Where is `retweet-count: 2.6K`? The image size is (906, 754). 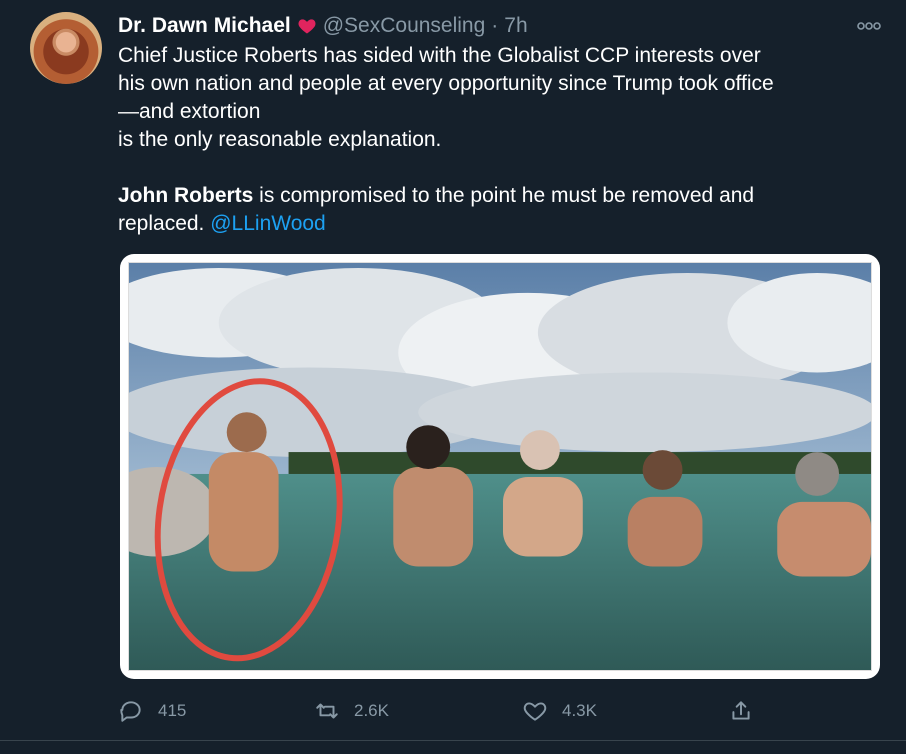
retweet-count: 2.6K is located at coordinates (371, 710).